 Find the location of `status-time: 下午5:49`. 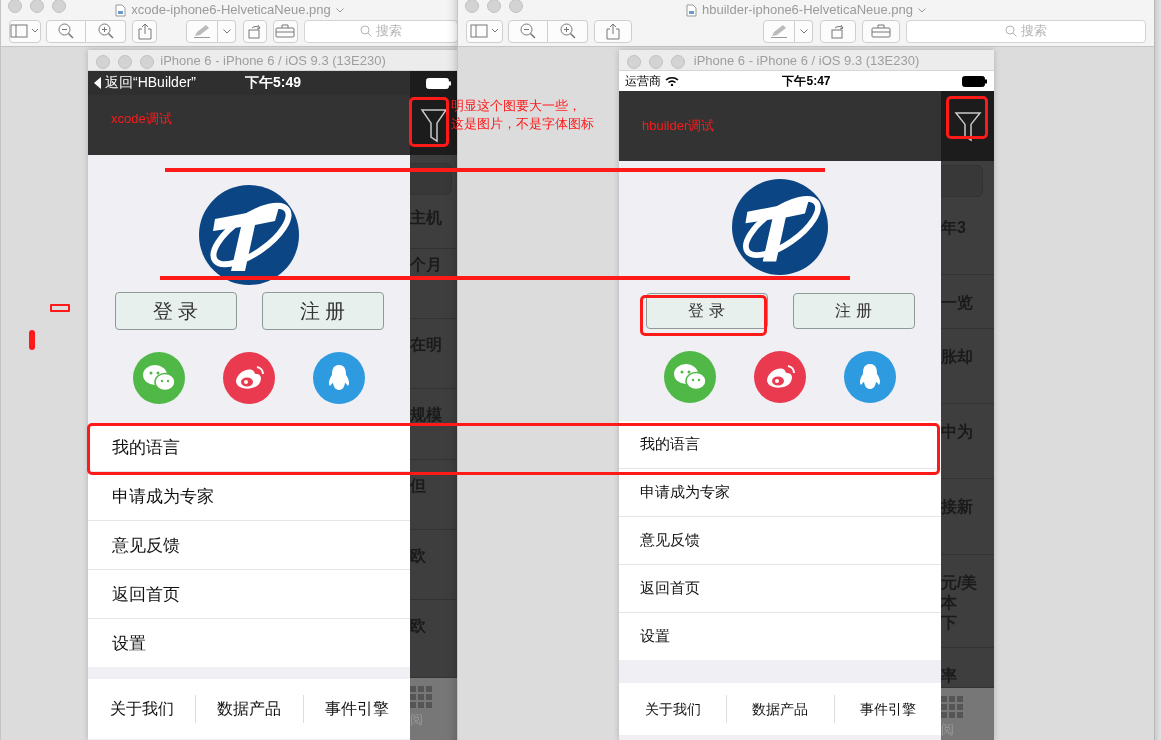

status-time: 下午5:49 is located at coordinates (273, 83).